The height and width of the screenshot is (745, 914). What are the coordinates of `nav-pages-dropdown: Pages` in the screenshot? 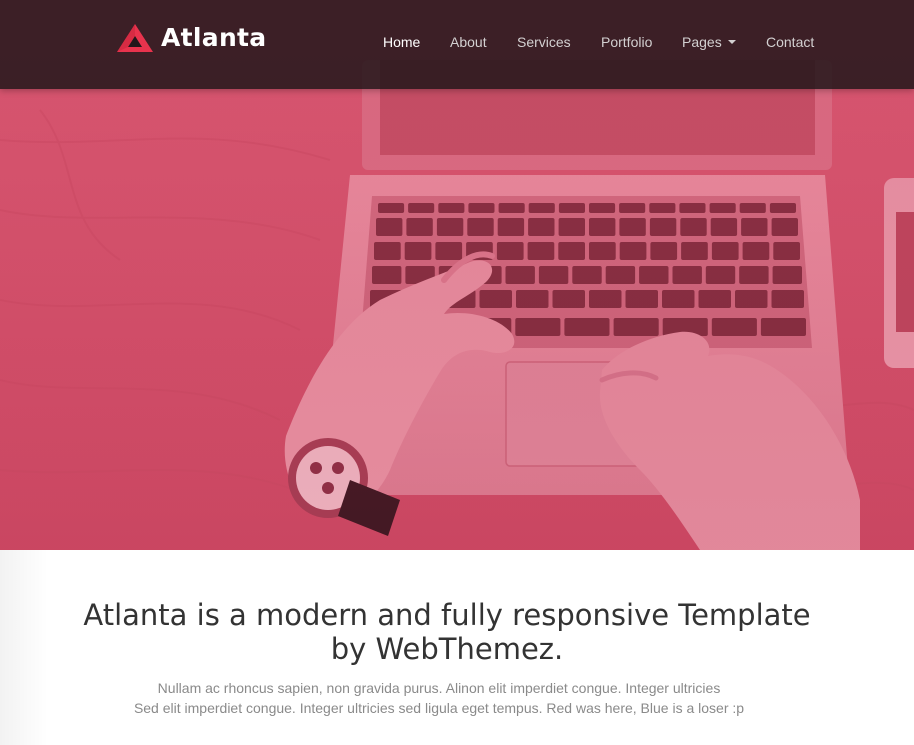 It's located at (709, 42).